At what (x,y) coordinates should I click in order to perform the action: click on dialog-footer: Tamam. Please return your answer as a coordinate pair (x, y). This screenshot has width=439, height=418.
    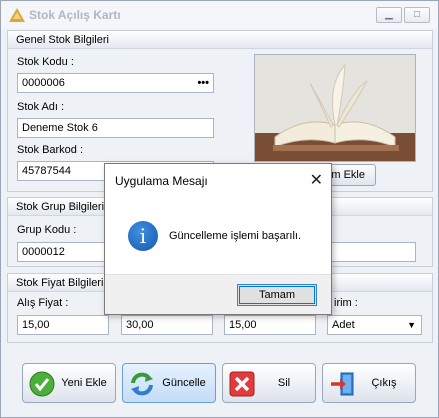
    Looking at the image, I should click on (218, 294).